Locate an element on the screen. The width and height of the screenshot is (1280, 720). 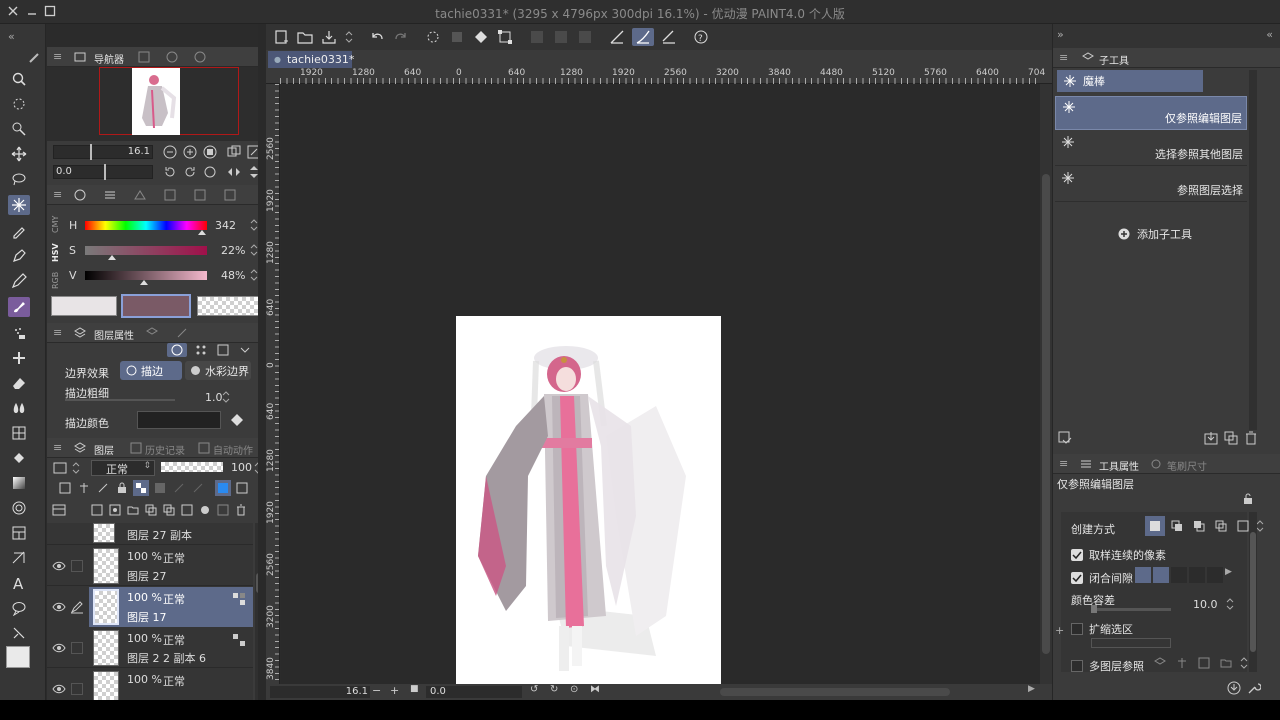
zoom-out-icon is located at coordinates (170, 152).